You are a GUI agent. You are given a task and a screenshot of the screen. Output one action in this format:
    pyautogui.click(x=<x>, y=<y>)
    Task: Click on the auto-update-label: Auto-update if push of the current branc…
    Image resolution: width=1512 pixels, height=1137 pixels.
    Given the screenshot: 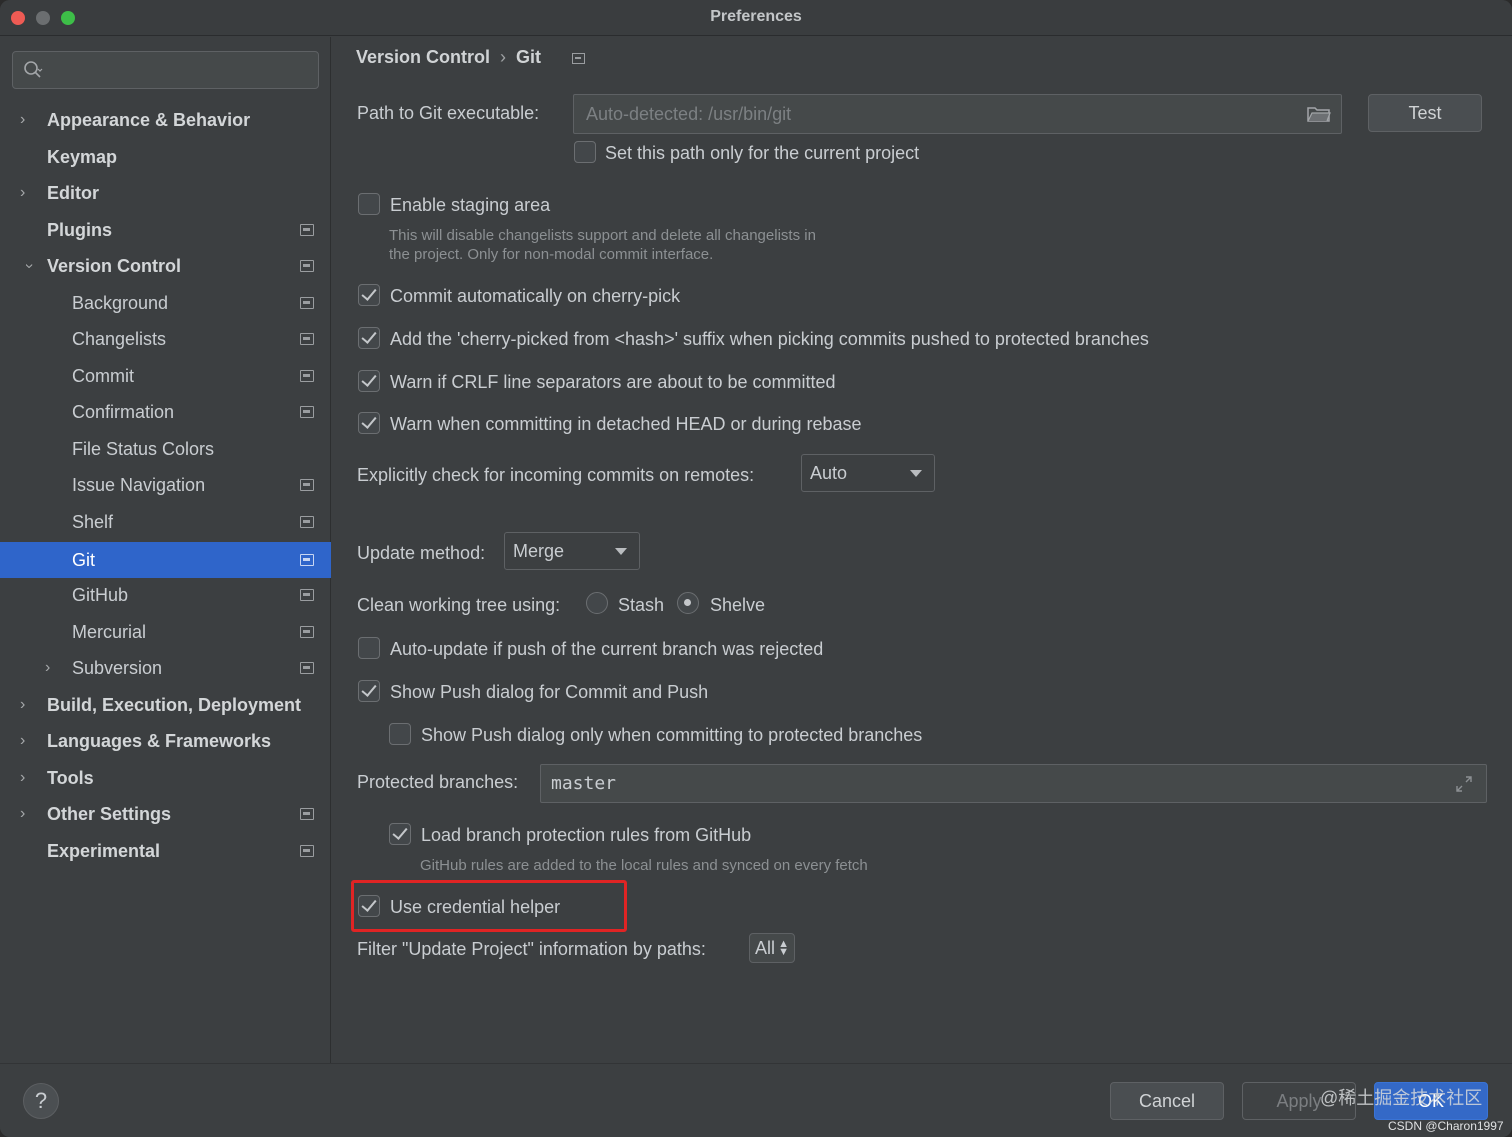 What is the action you would take?
    pyautogui.click(x=607, y=649)
    